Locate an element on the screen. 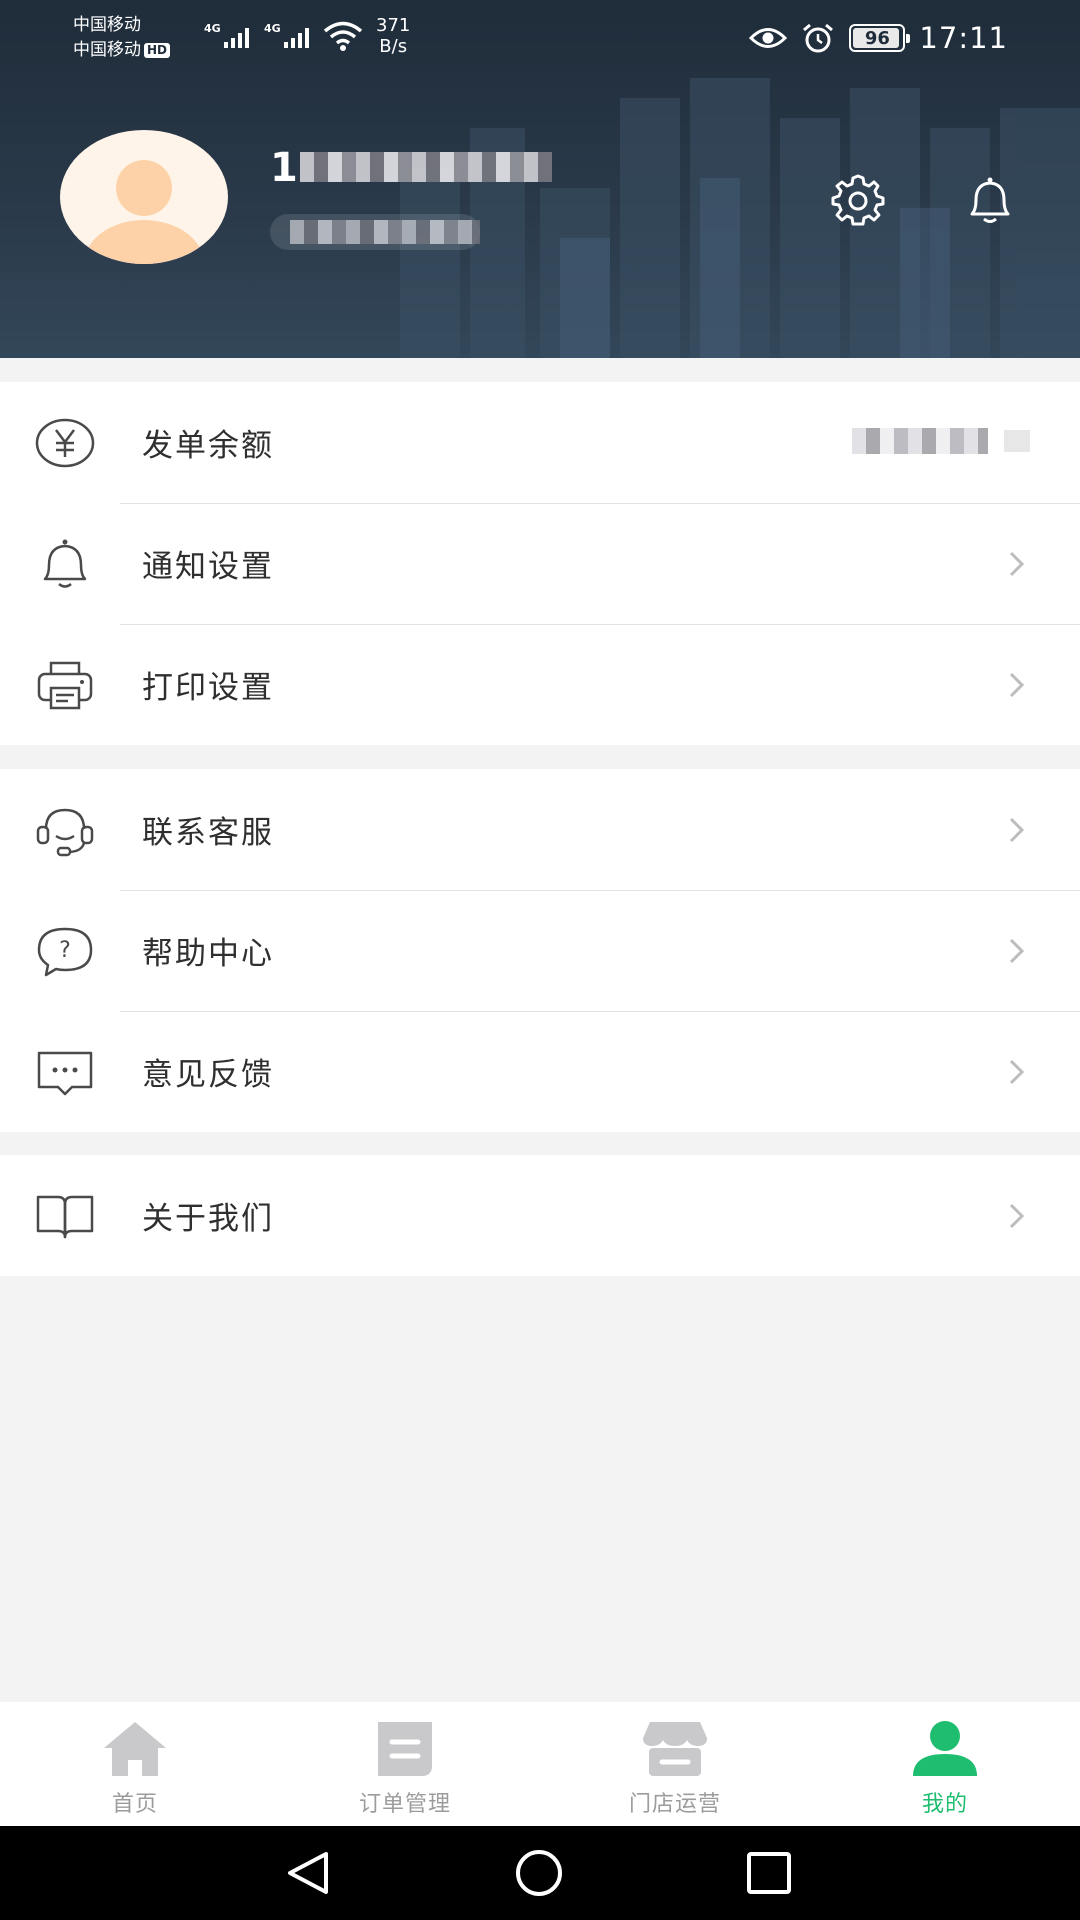 This screenshot has width=1080, height=1920. menu-item-contact-support: 联系客服 is located at coordinates (540, 829).